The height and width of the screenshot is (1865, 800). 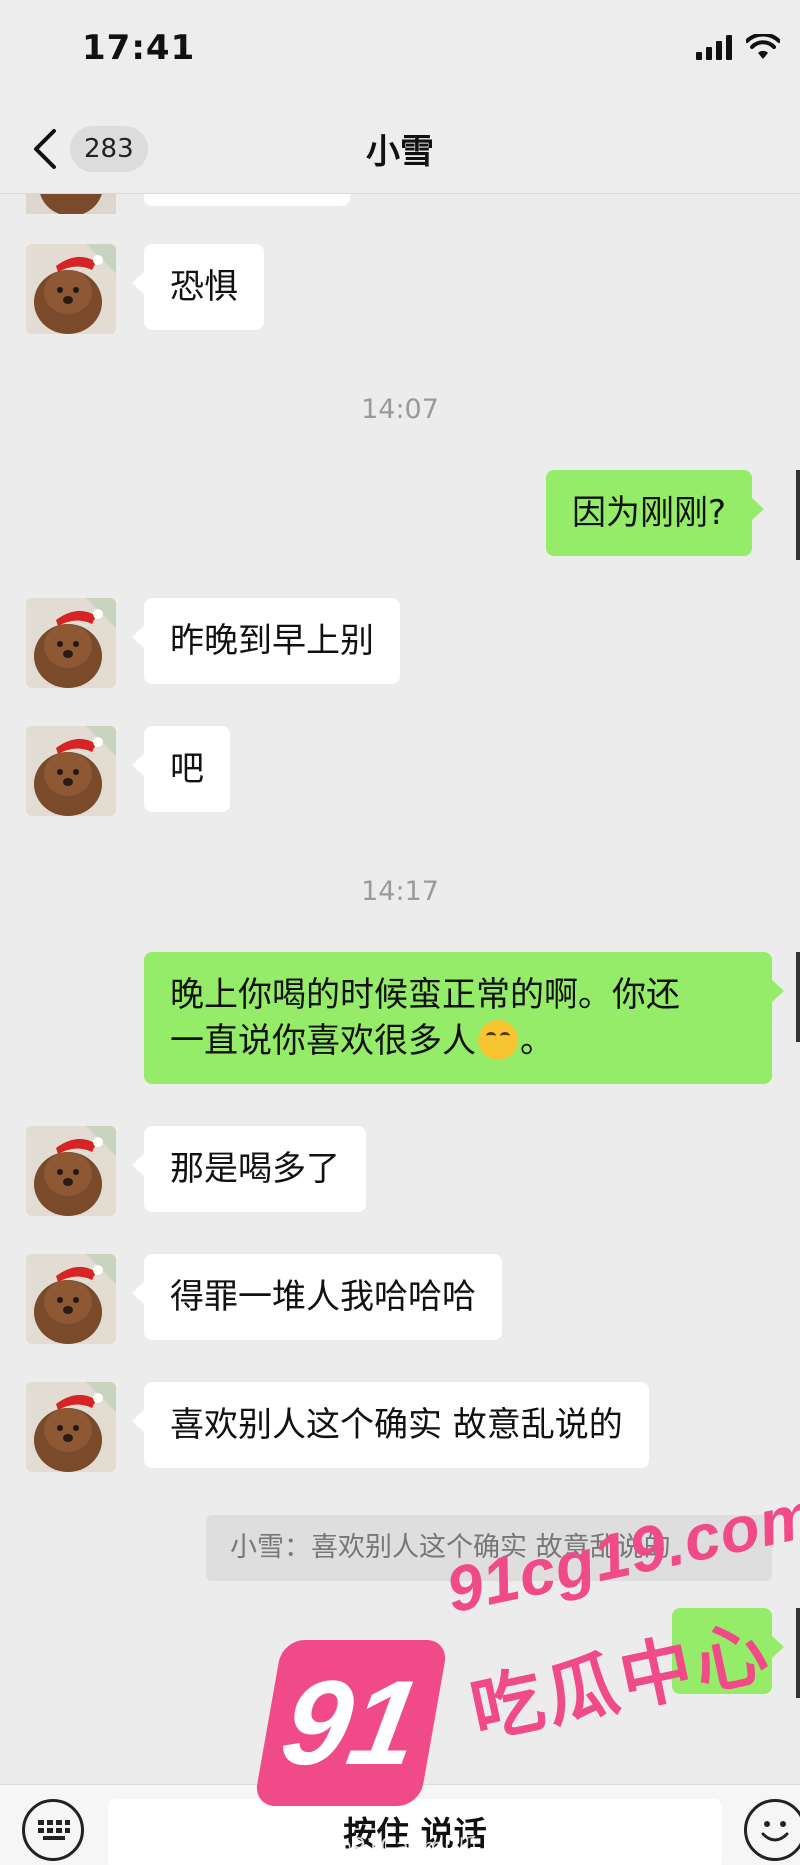 I want to click on message-bubble-incoming: 那是喝多了, so click(x=249, y=1169).